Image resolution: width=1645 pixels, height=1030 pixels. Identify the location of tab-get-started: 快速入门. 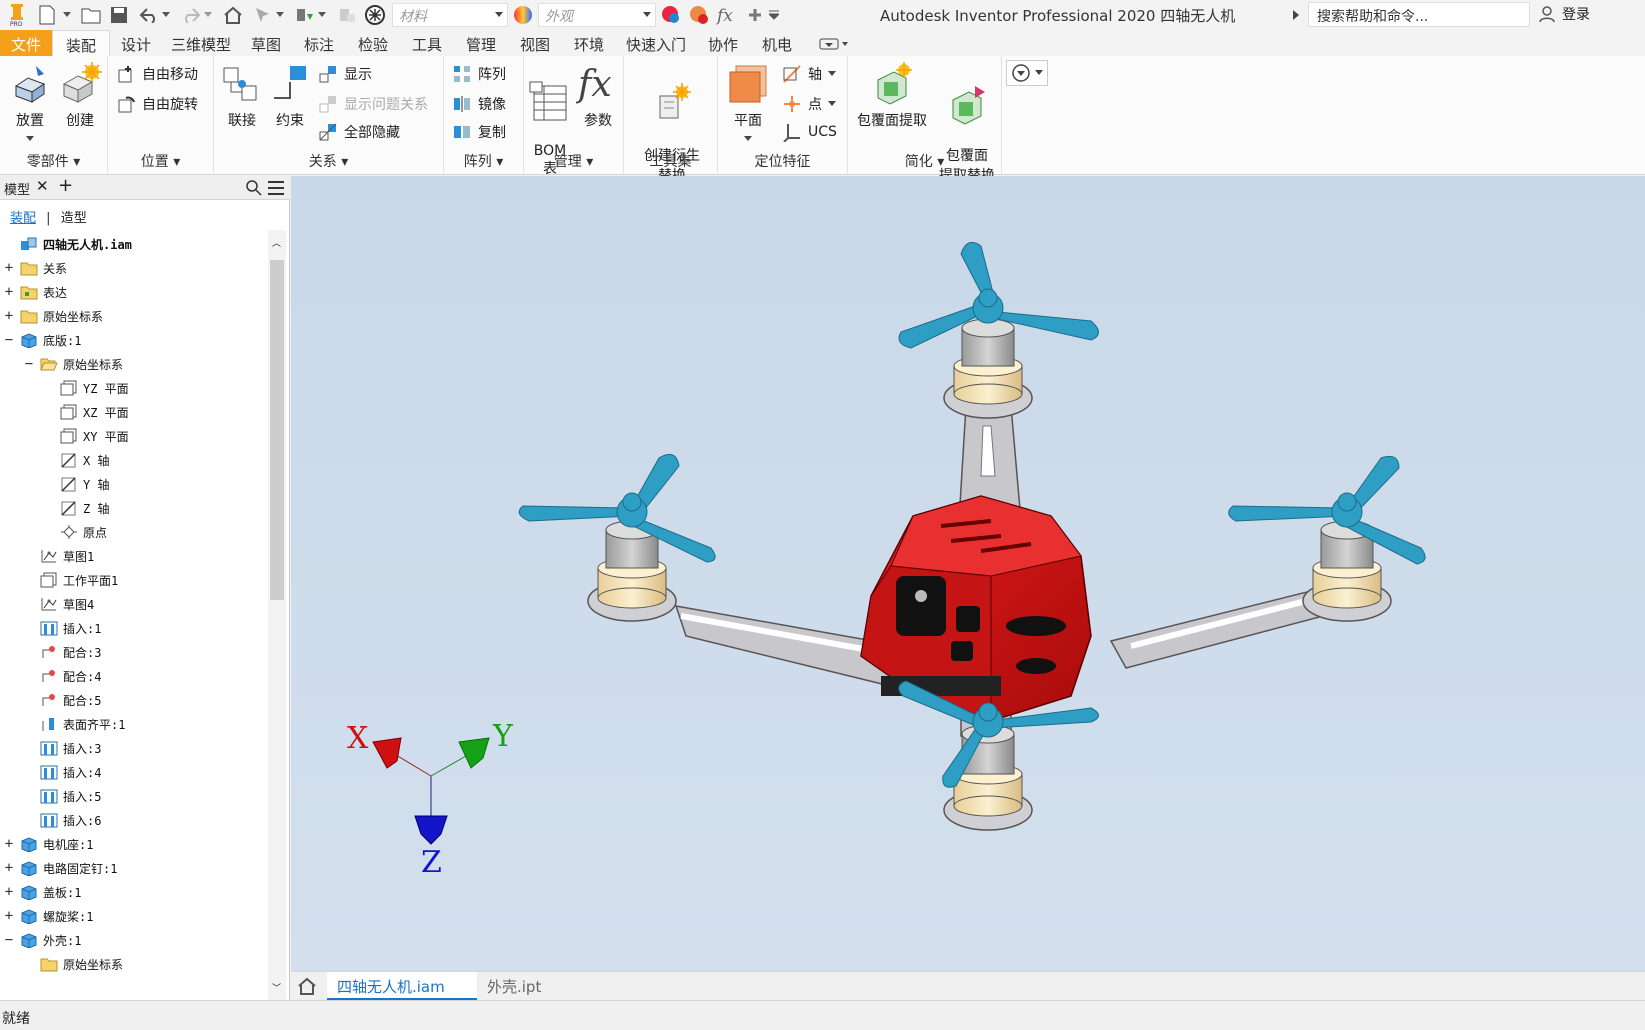
(656, 43).